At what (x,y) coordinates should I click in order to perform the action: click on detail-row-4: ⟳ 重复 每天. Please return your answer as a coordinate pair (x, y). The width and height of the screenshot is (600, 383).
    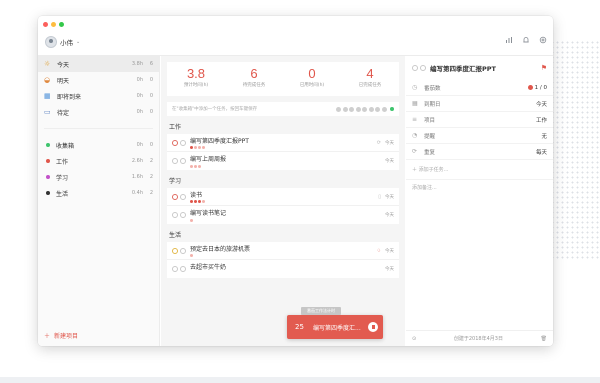
    Looking at the image, I should click on (479, 152).